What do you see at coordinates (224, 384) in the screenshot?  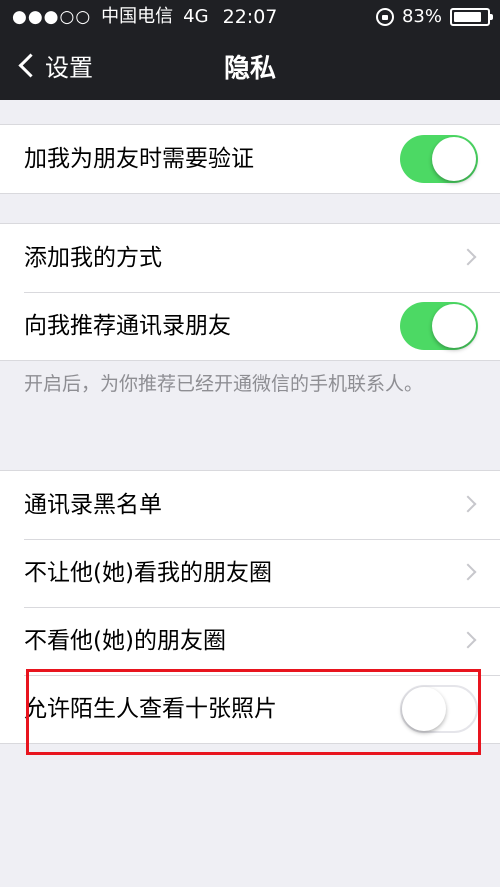 I see `recommend-note: 开启后，为你推荐已经开通微信的手机联系人。` at bounding box center [224, 384].